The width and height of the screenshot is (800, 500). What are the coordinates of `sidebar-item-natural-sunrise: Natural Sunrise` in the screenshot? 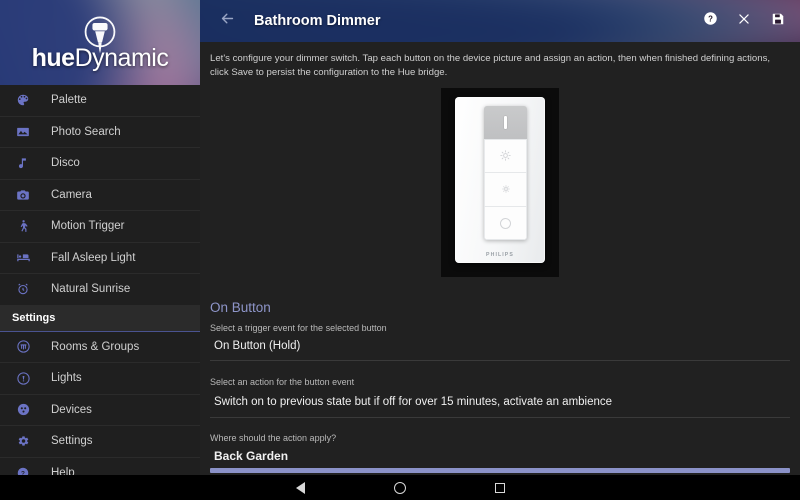 It's located at (100, 289).